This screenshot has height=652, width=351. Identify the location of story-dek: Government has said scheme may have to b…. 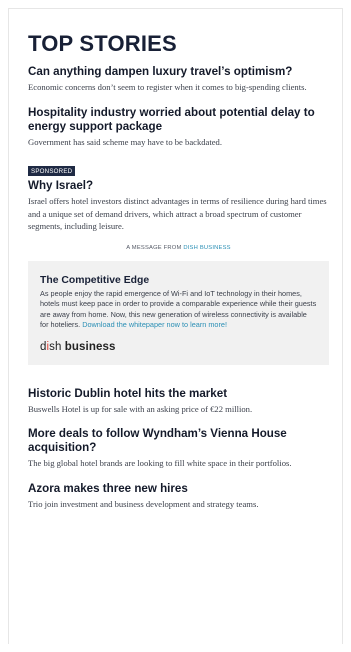
(125, 141).